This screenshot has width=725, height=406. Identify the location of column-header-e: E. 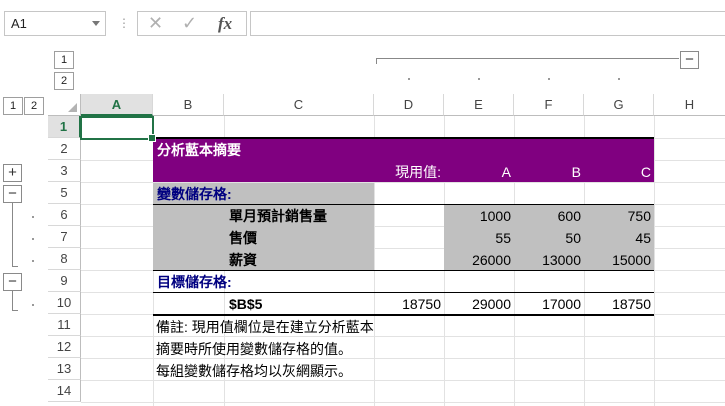
(479, 105).